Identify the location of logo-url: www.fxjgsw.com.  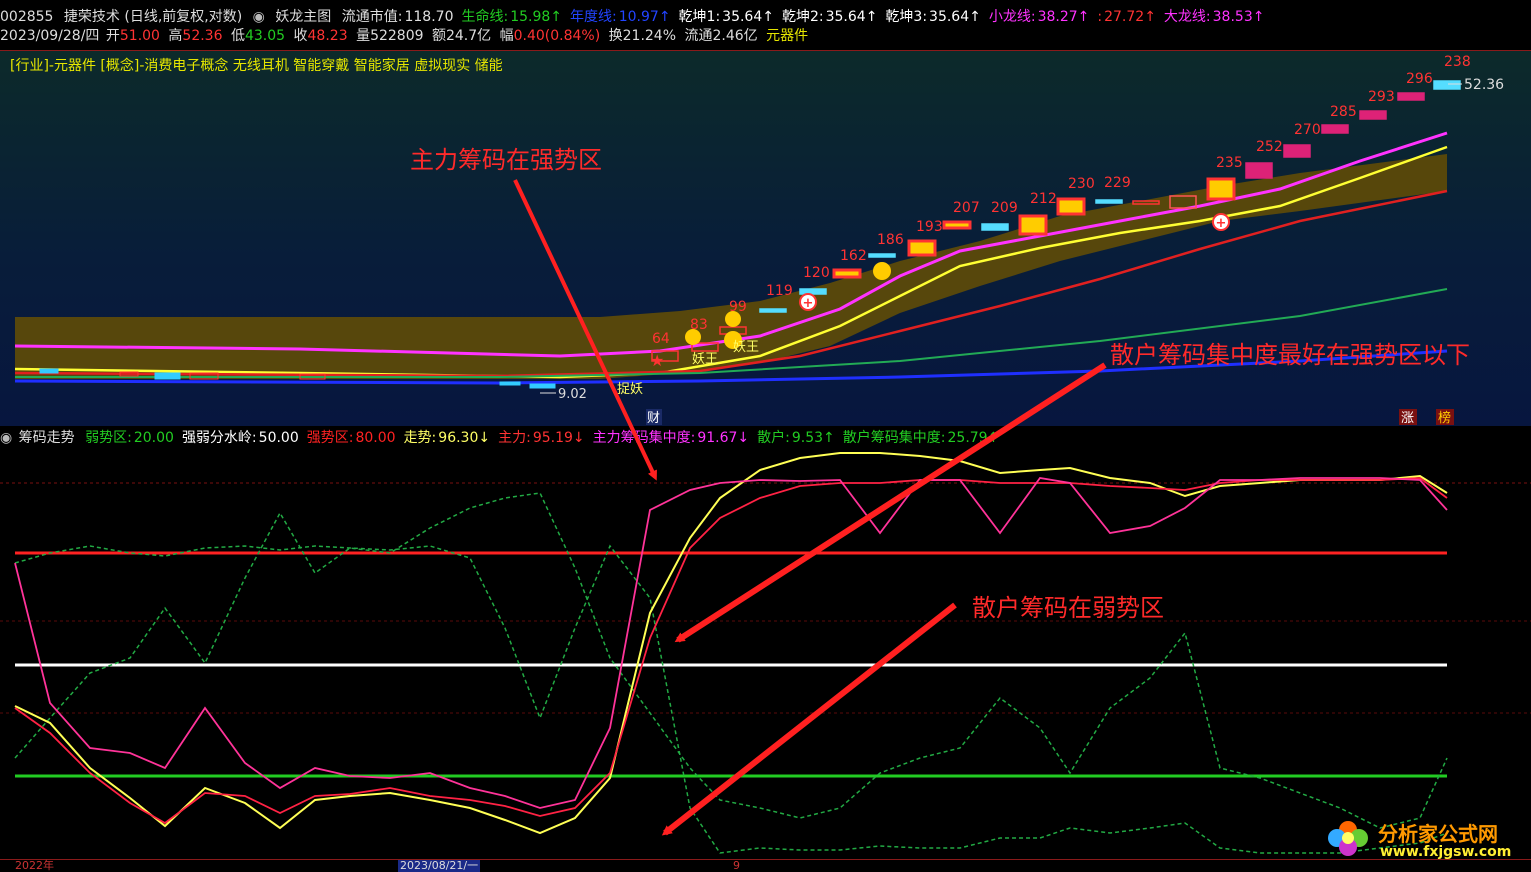
(1446, 852).